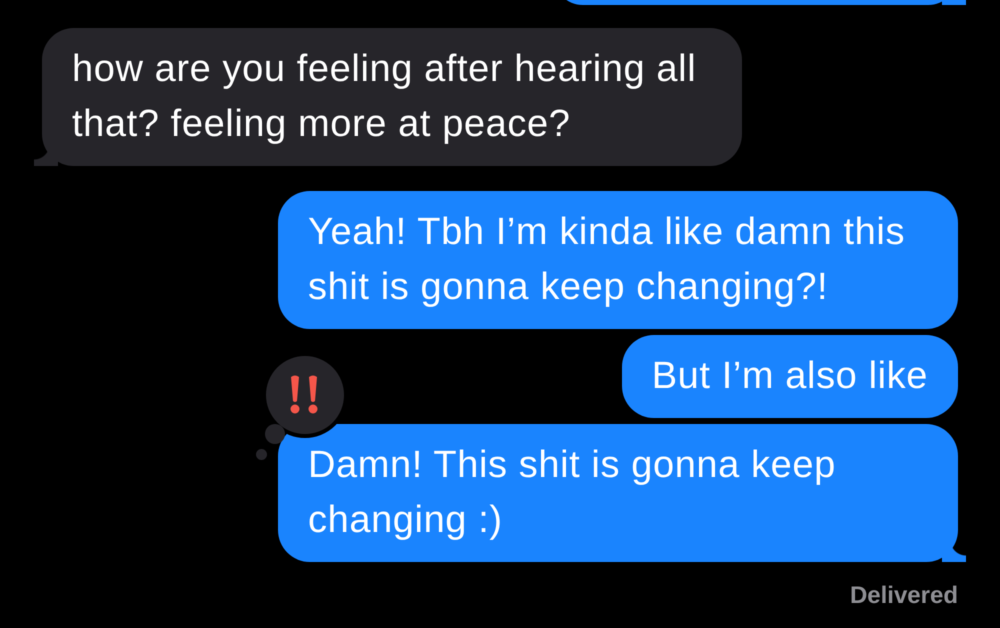  What do you see at coordinates (904, 596) in the screenshot?
I see `delivery-status: Delivered` at bounding box center [904, 596].